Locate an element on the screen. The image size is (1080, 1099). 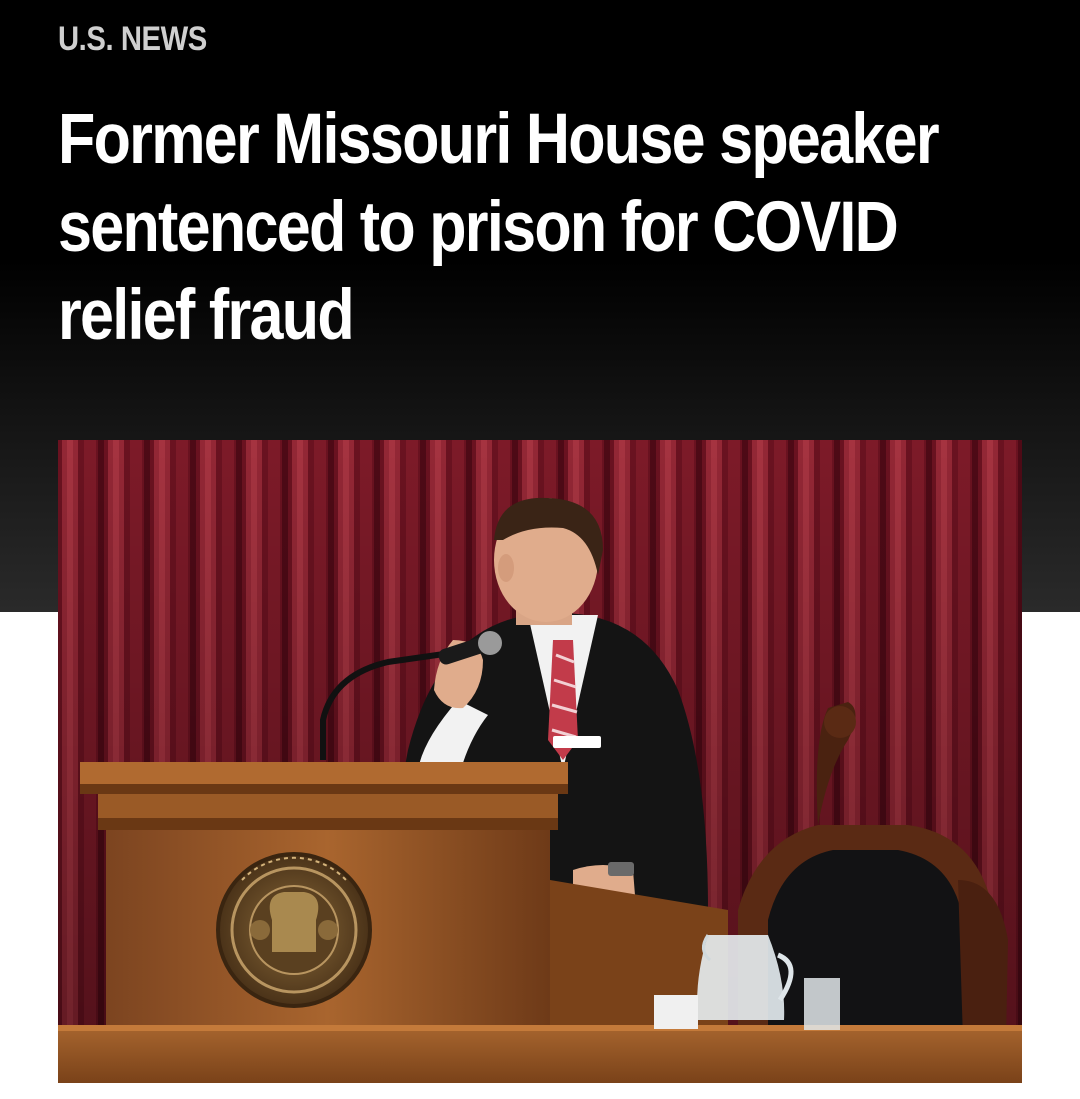
state-seal is located at coordinates (294, 930).